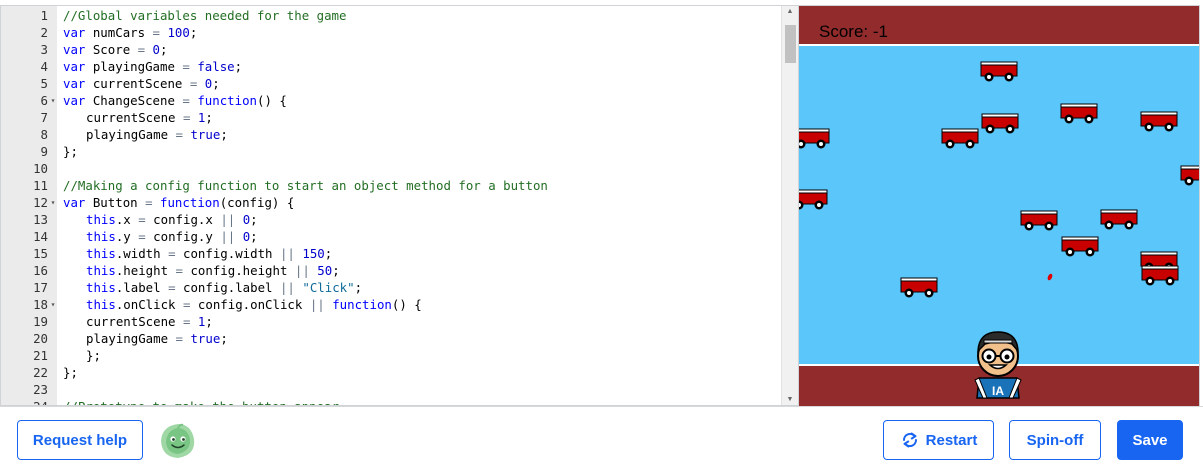 This screenshot has width=1203, height=475. What do you see at coordinates (134, 100) in the screenshot?
I see `code-token: ChangeScene` at bounding box center [134, 100].